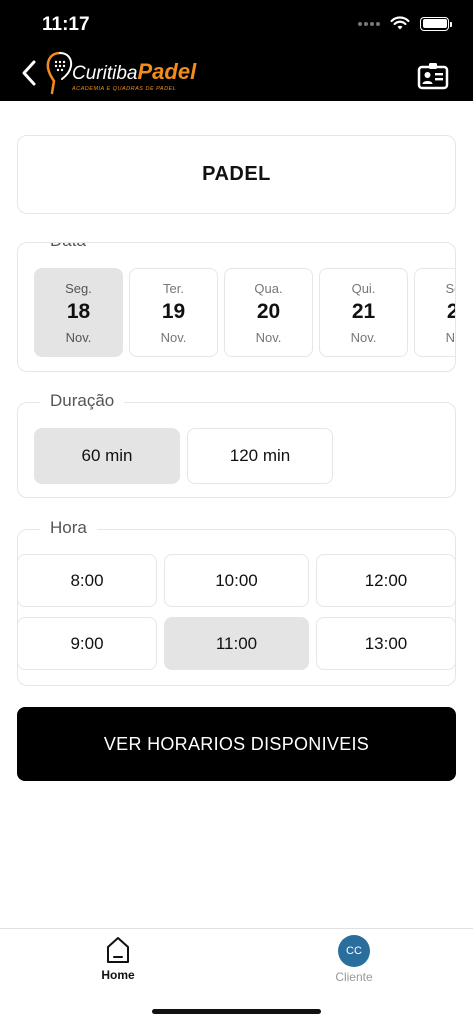 The image size is (473, 1024). I want to click on wifi-icon, so click(400, 23).